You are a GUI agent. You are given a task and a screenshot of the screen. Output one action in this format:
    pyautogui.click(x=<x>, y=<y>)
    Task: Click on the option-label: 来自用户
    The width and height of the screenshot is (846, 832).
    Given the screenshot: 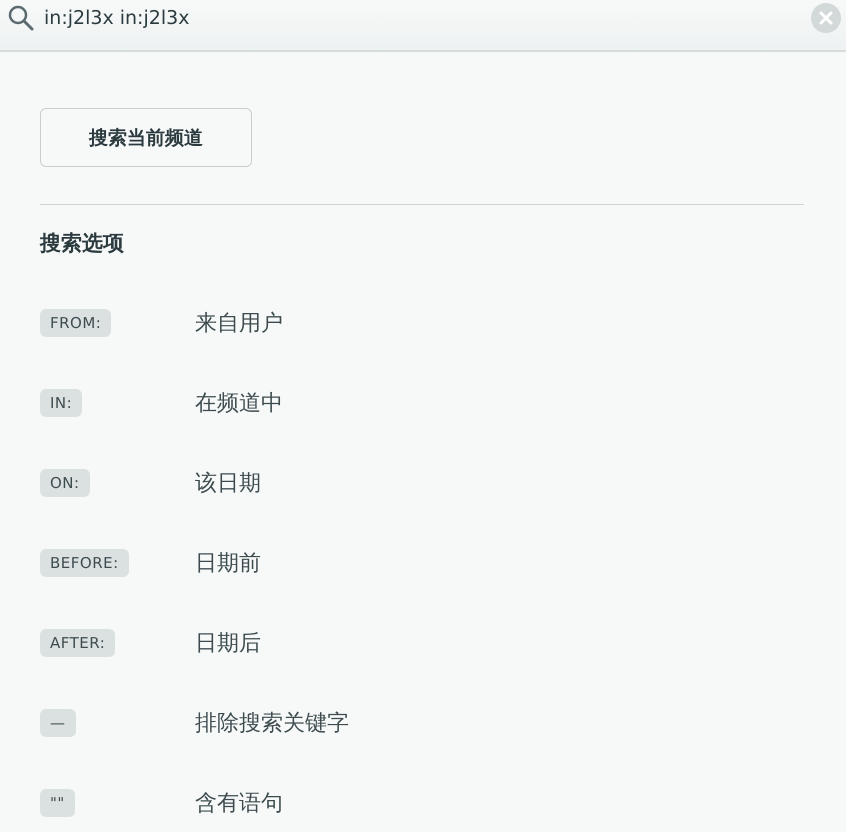 What is the action you would take?
    pyautogui.click(x=239, y=323)
    